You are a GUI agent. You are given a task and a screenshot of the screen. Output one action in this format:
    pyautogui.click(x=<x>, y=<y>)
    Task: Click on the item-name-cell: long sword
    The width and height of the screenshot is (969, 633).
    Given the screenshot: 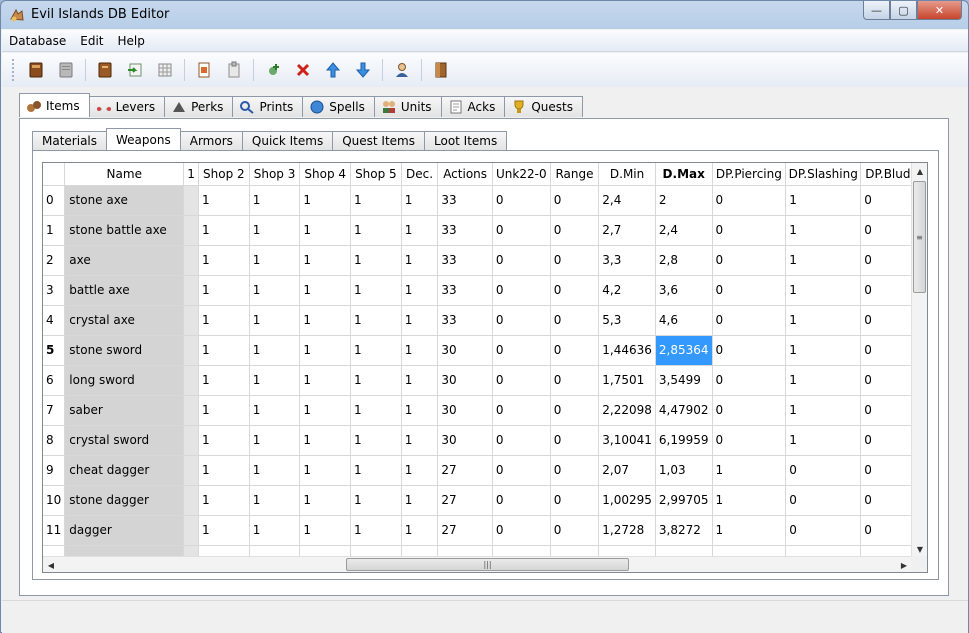 What is the action you would take?
    pyautogui.click(x=124, y=380)
    